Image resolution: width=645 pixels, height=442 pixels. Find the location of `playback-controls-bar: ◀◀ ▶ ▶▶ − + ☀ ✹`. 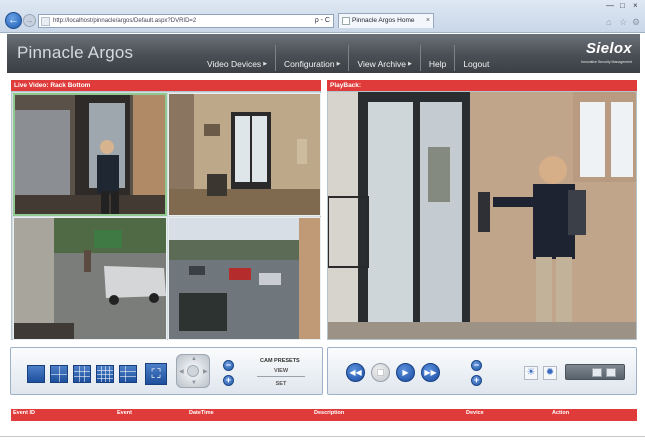

playback-controls-bar: ◀◀ ▶ ▶▶ − + ☀ ✹ is located at coordinates (482, 371).